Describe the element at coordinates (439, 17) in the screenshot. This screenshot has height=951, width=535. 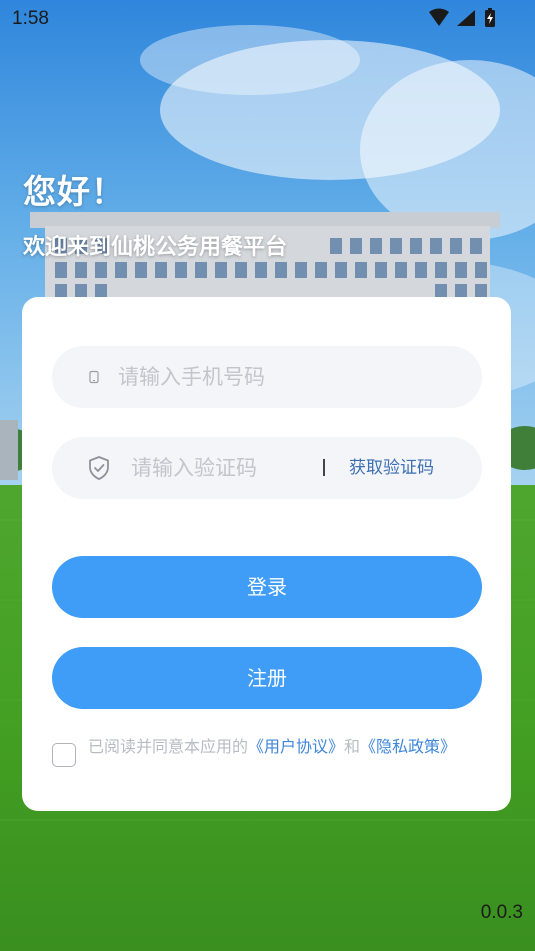
I see `wifi-icon` at that location.